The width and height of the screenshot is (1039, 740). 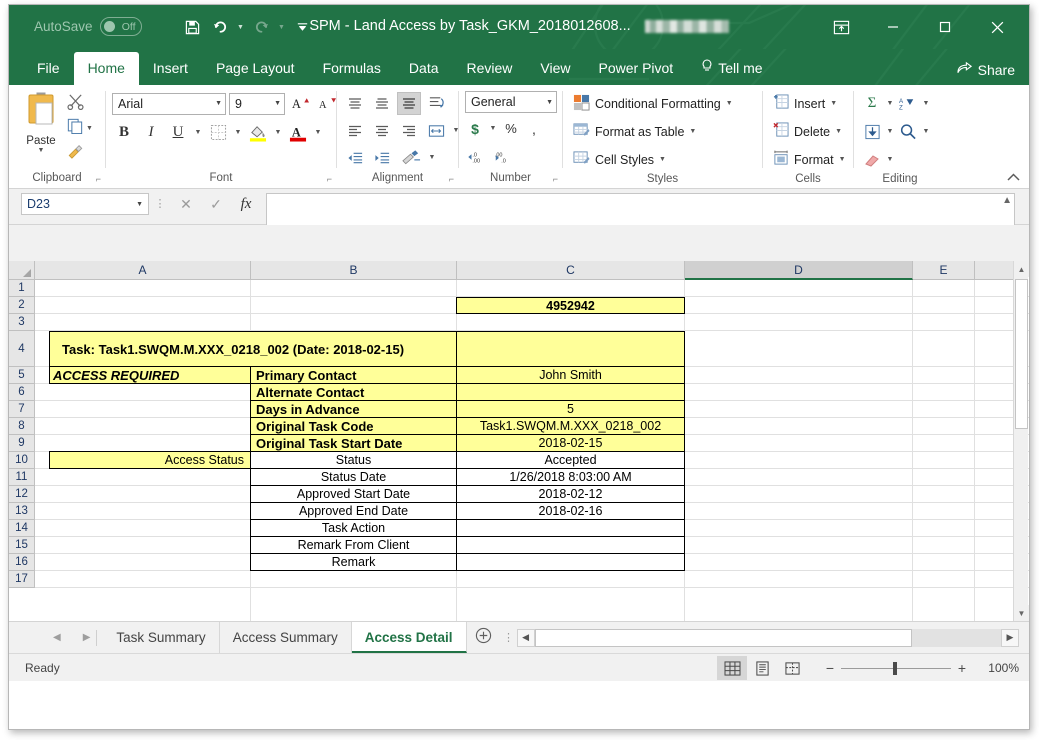 I want to click on ribbon-tab-power-pivot: Power Pivot, so click(x=636, y=68).